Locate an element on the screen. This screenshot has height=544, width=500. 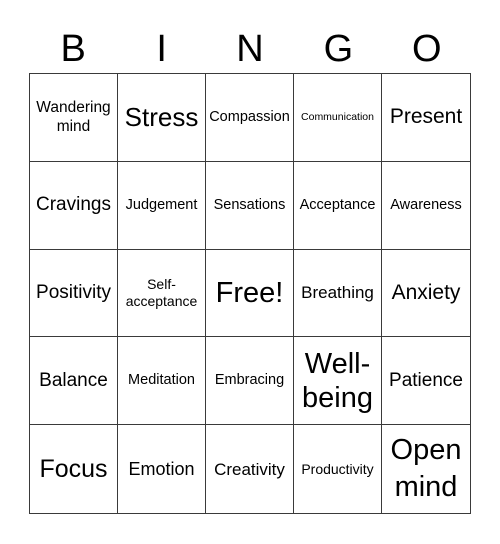
cell-label: Compassion is located at coordinates (249, 116).